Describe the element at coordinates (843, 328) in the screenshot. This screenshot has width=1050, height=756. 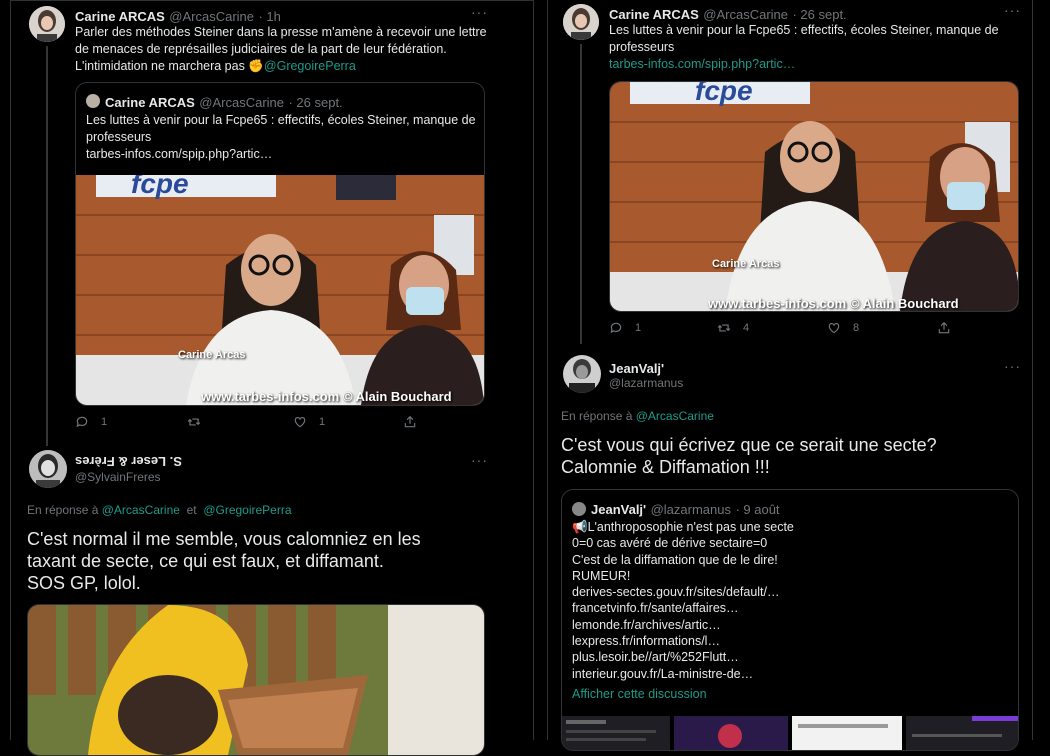
I see `like-button: 8` at that location.